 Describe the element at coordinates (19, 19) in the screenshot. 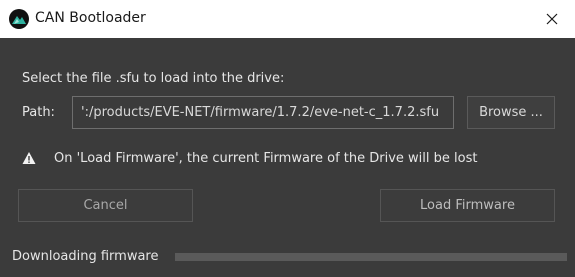

I see `app-logo-icon` at that location.